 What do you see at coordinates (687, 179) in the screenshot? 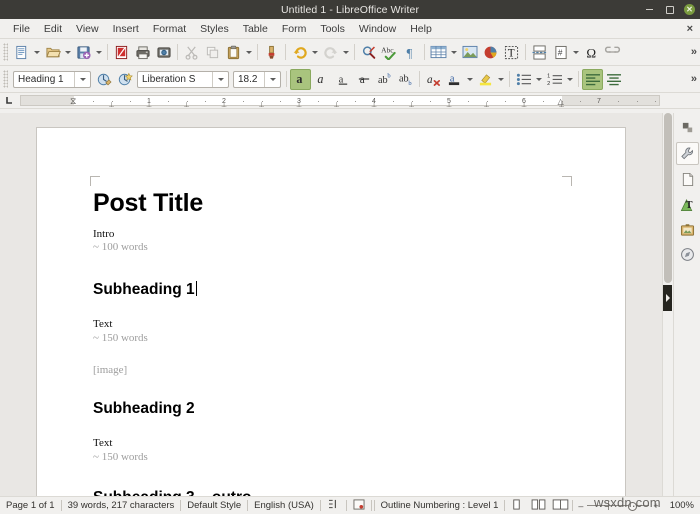
I see `page-icon` at bounding box center [687, 179].